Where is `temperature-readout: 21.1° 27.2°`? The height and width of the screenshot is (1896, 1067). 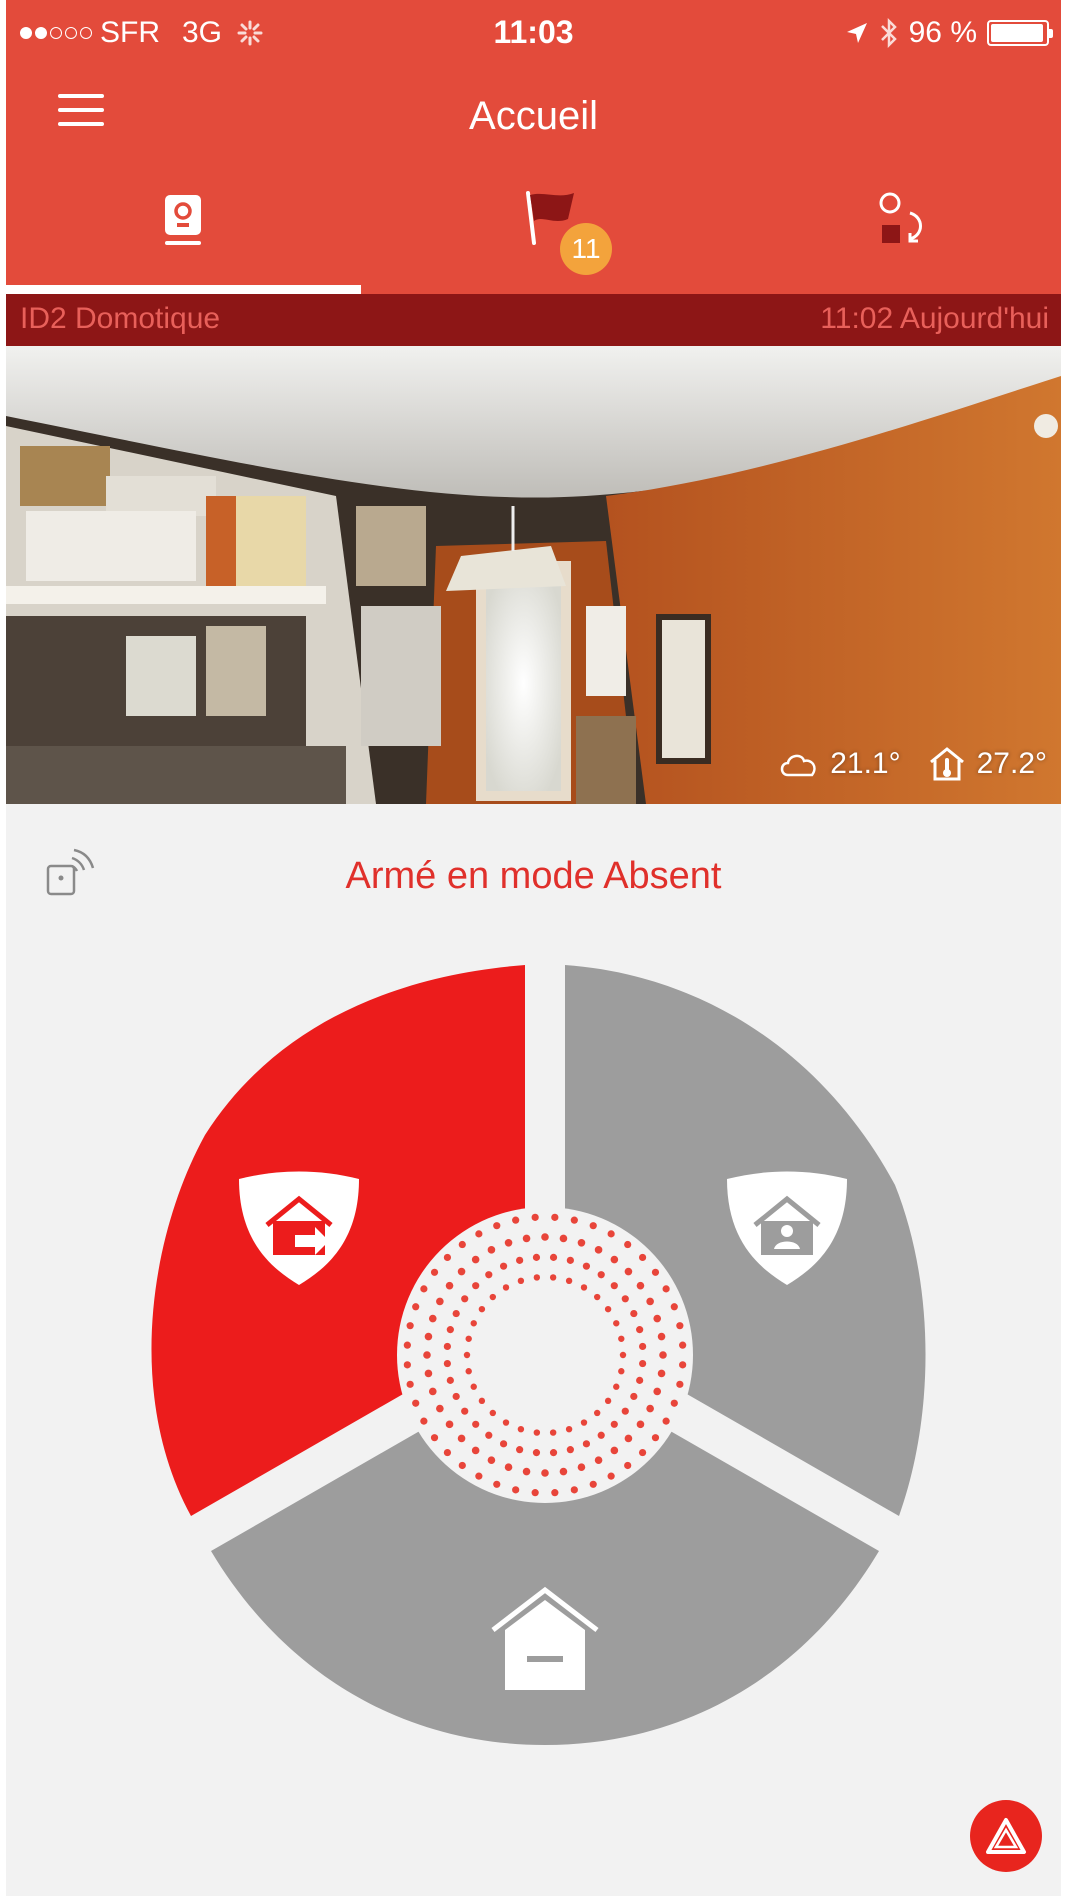
temperature-readout: 21.1° 27.2° is located at coordinates (912, 764).